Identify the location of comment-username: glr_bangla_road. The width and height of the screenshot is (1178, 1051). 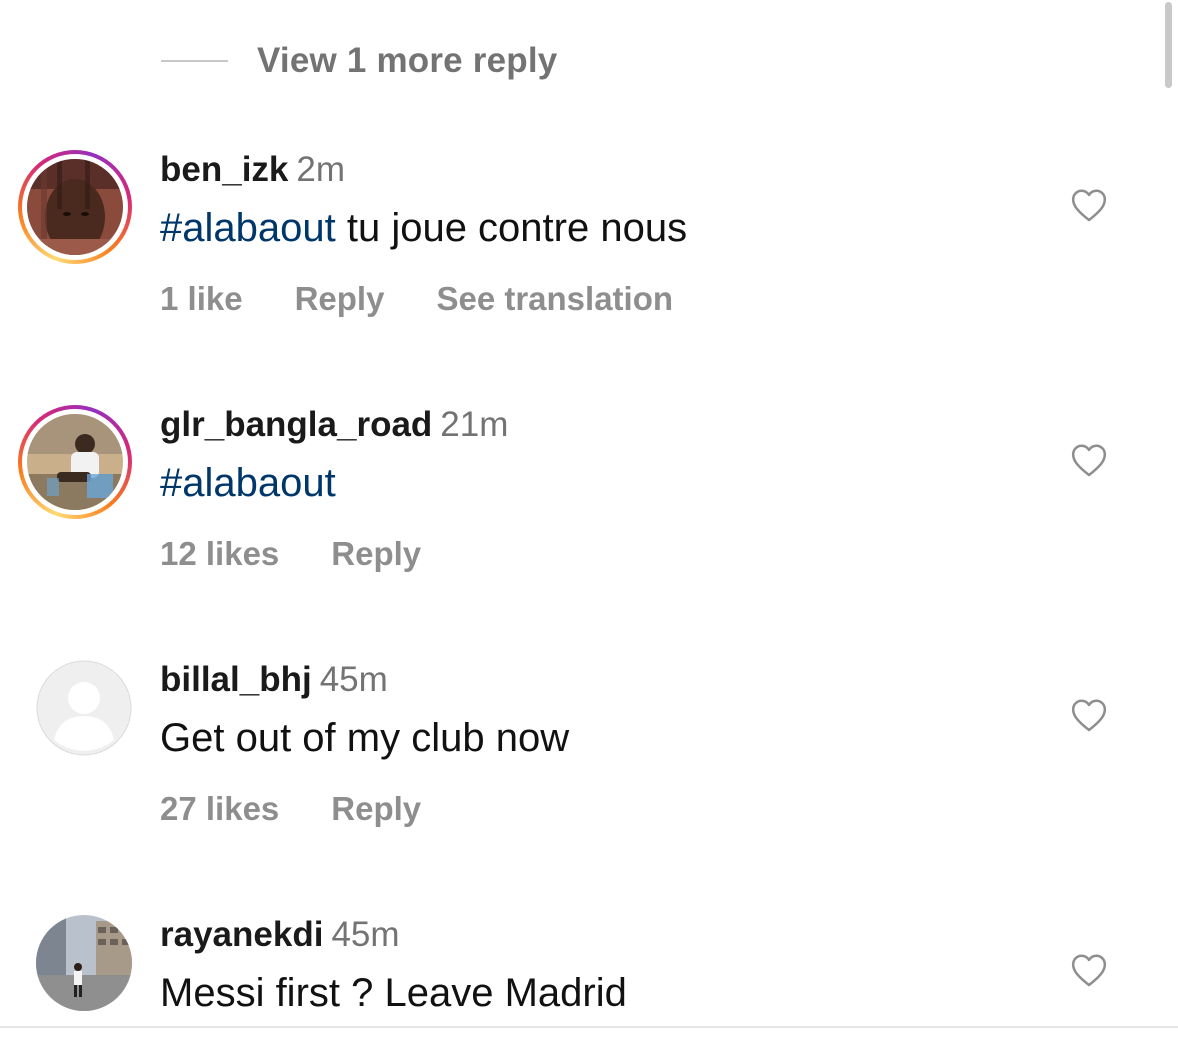
(296, 424).